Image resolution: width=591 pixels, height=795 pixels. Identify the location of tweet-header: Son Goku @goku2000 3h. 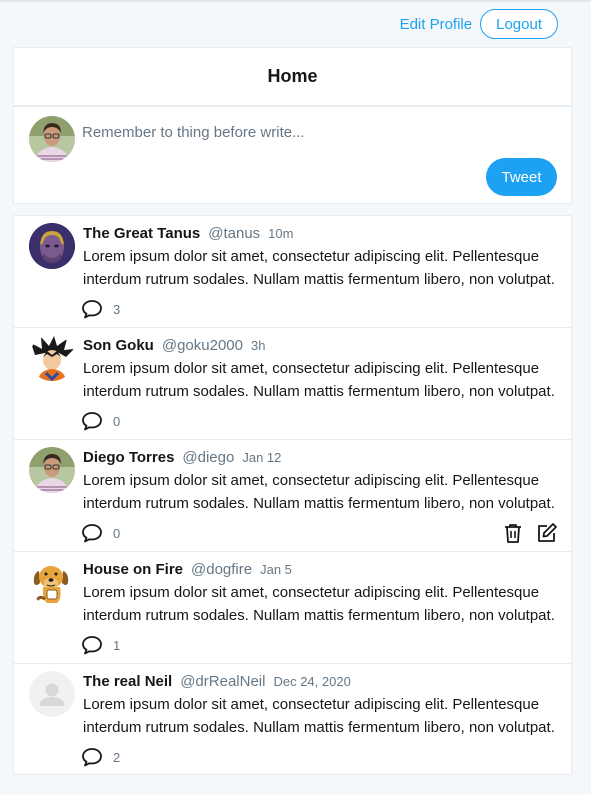
(174, 345).